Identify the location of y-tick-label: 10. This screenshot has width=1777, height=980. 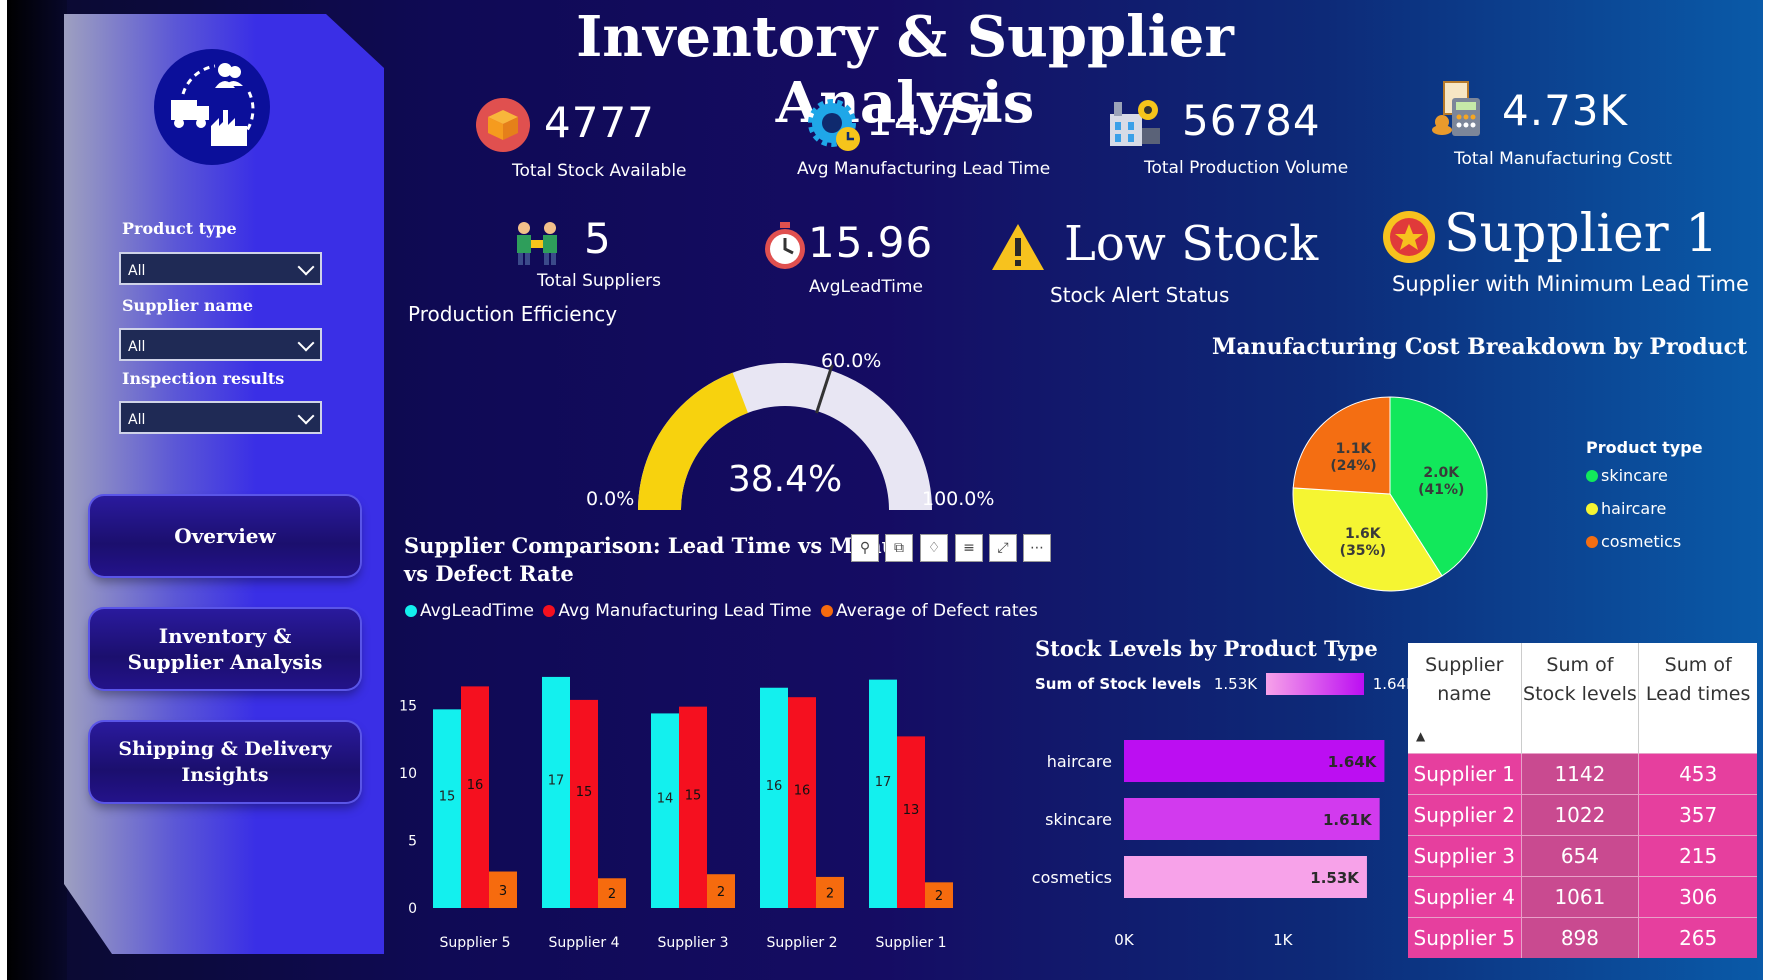
(408, 774).